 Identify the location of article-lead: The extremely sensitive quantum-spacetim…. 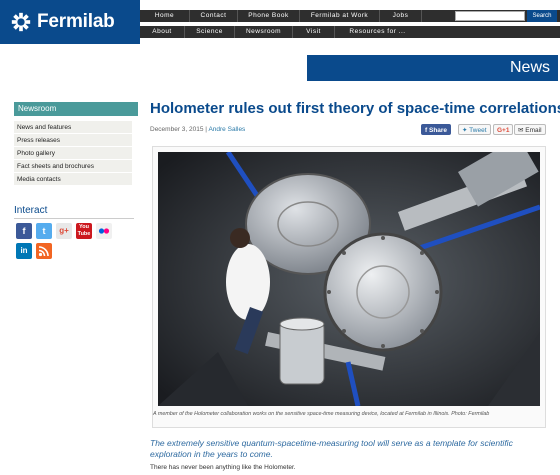
(331, 448).